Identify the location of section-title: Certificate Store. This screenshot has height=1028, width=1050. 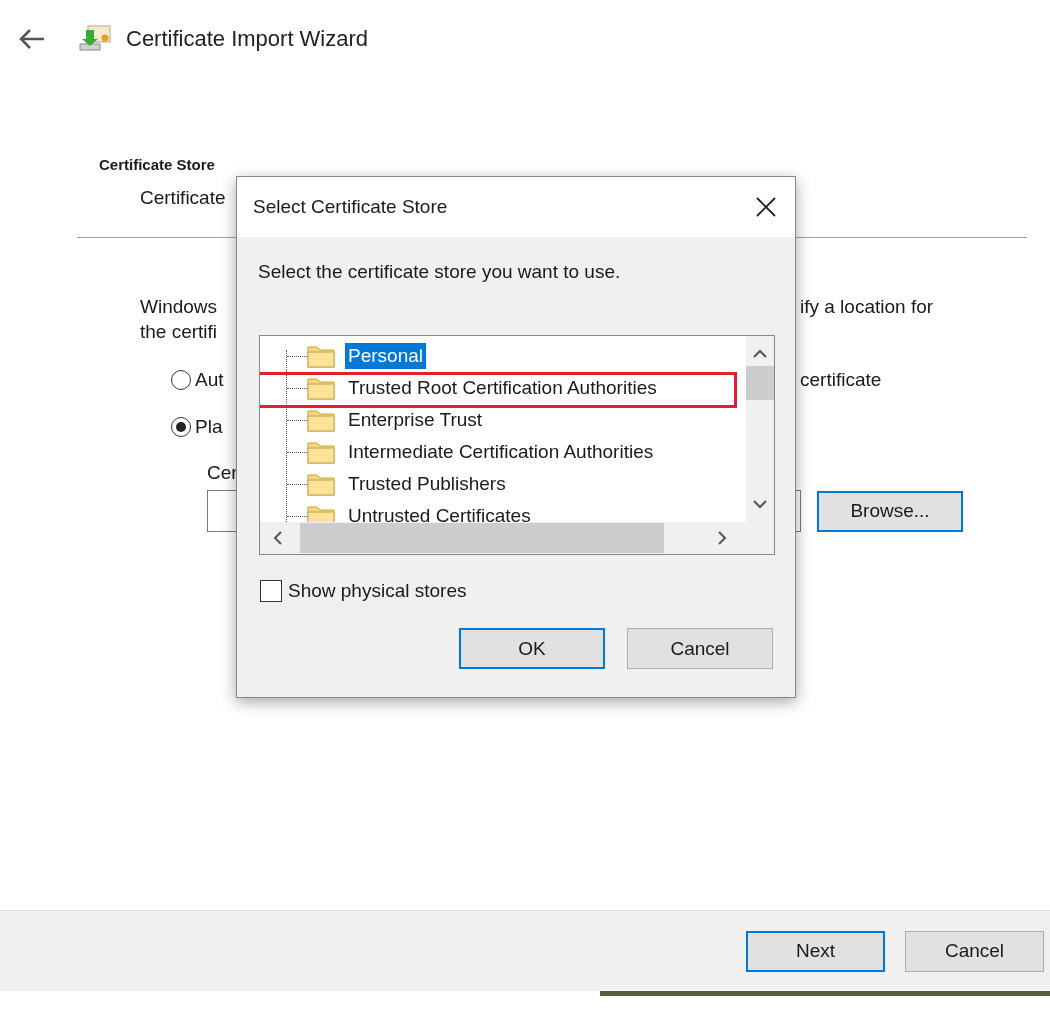
(157, 164).